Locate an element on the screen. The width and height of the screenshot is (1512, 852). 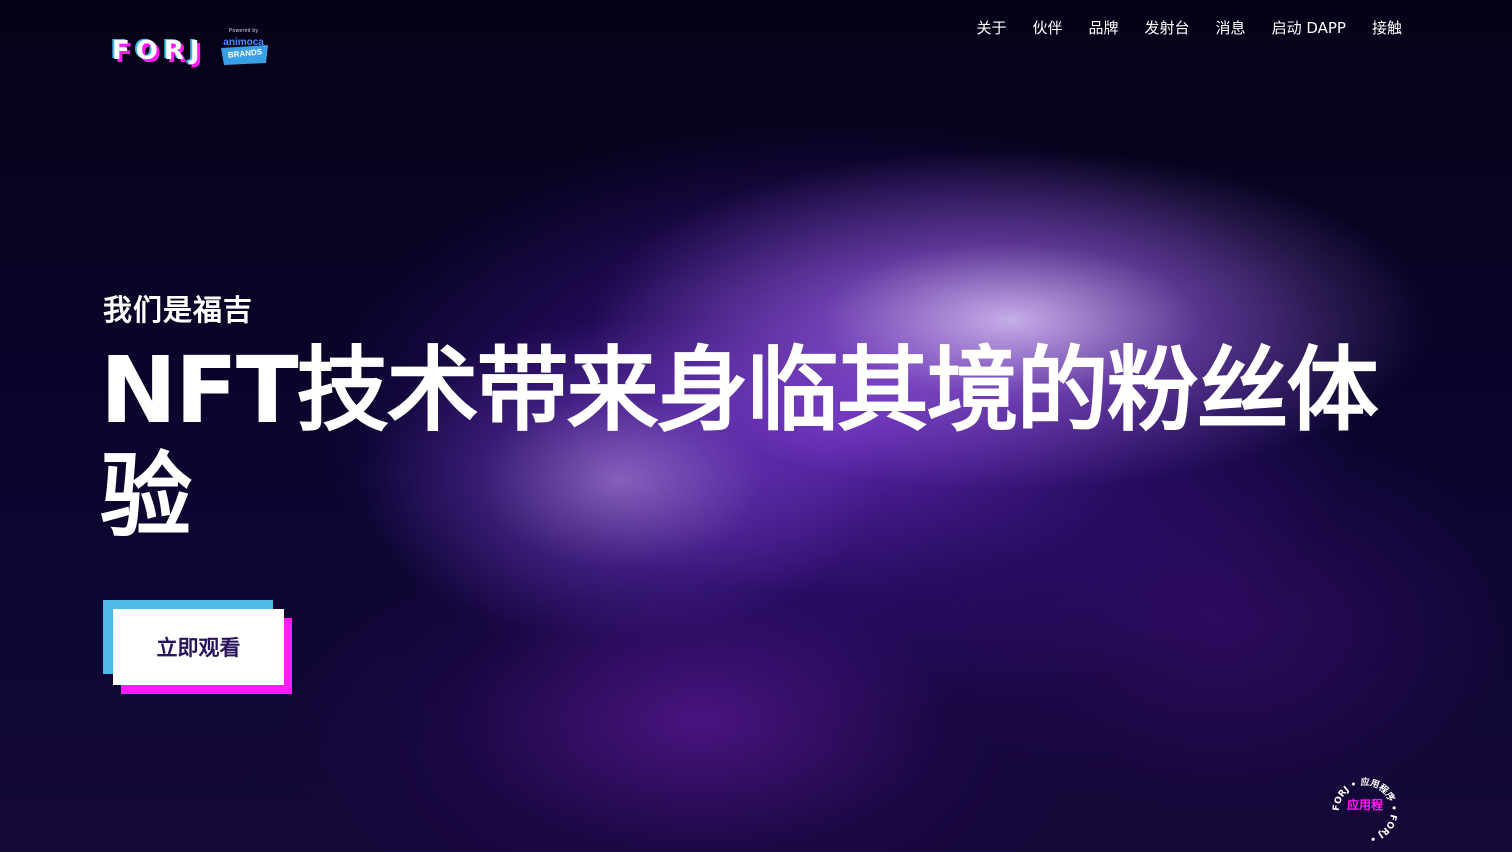
nav-item-contact: 接触 is located at coordinates (1387, 28).